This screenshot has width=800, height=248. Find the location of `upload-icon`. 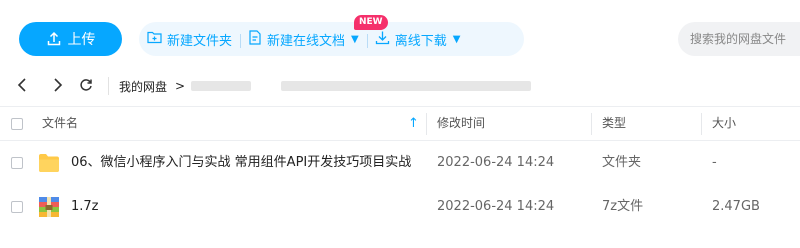

upload-icon is located at coordinates (54, 39).